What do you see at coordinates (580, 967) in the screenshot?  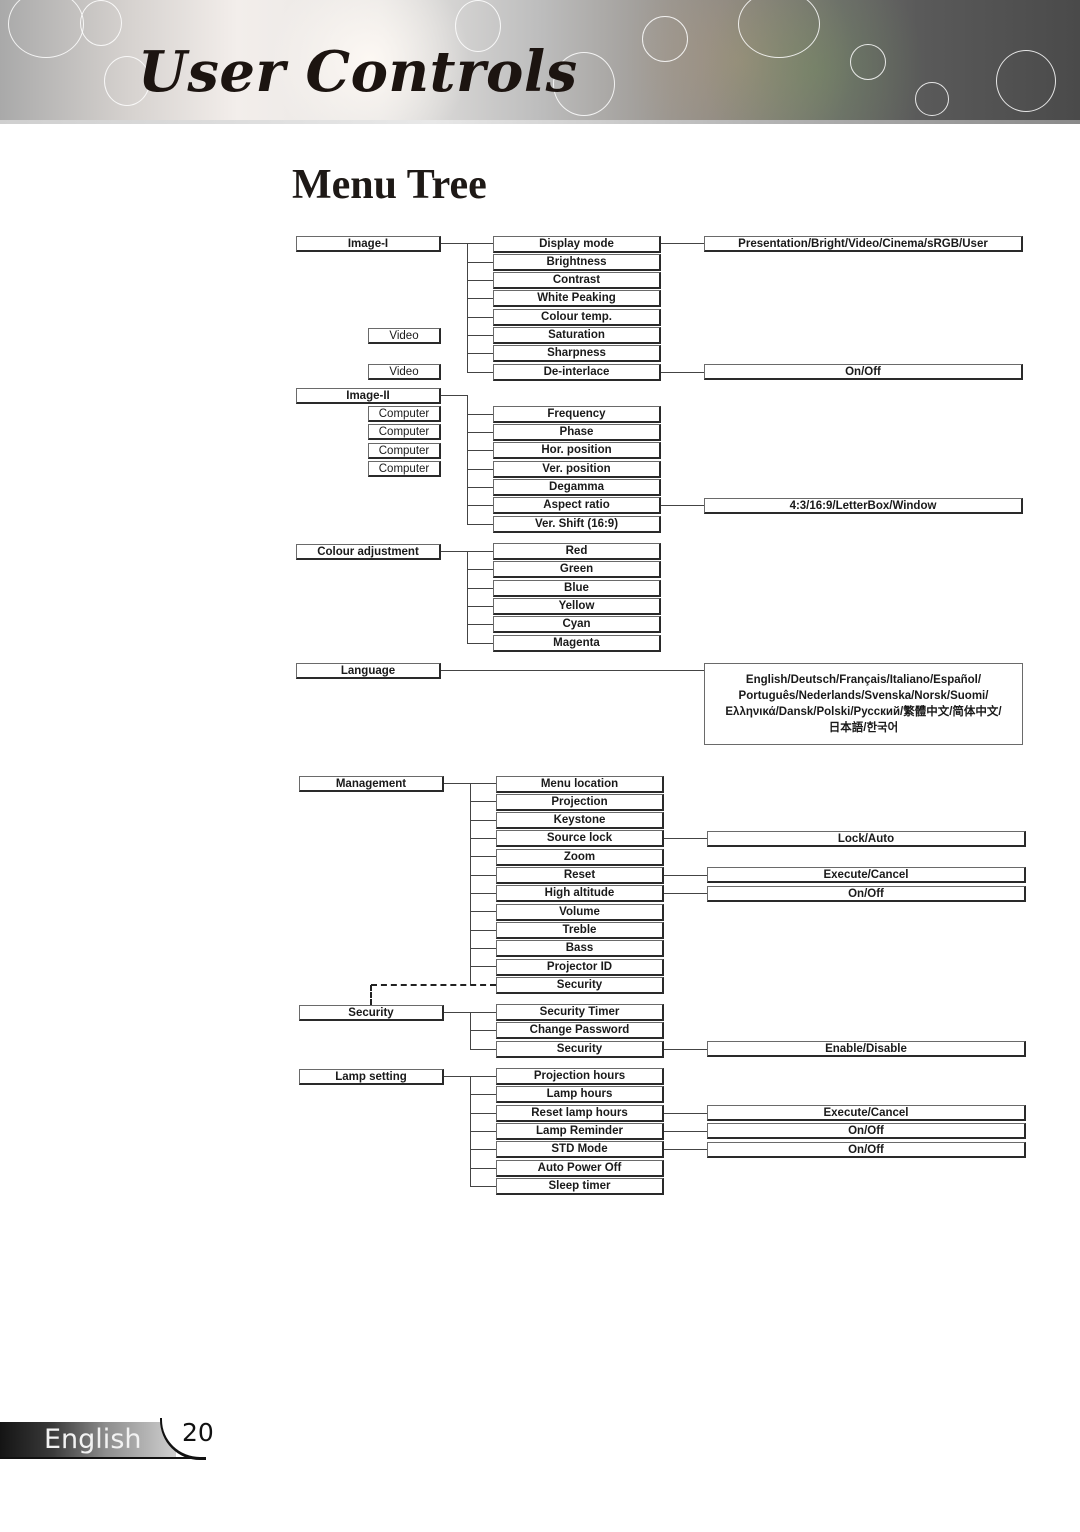 I see `menu-item-projector-id: Projector ID` at bounding box center [580, 967].